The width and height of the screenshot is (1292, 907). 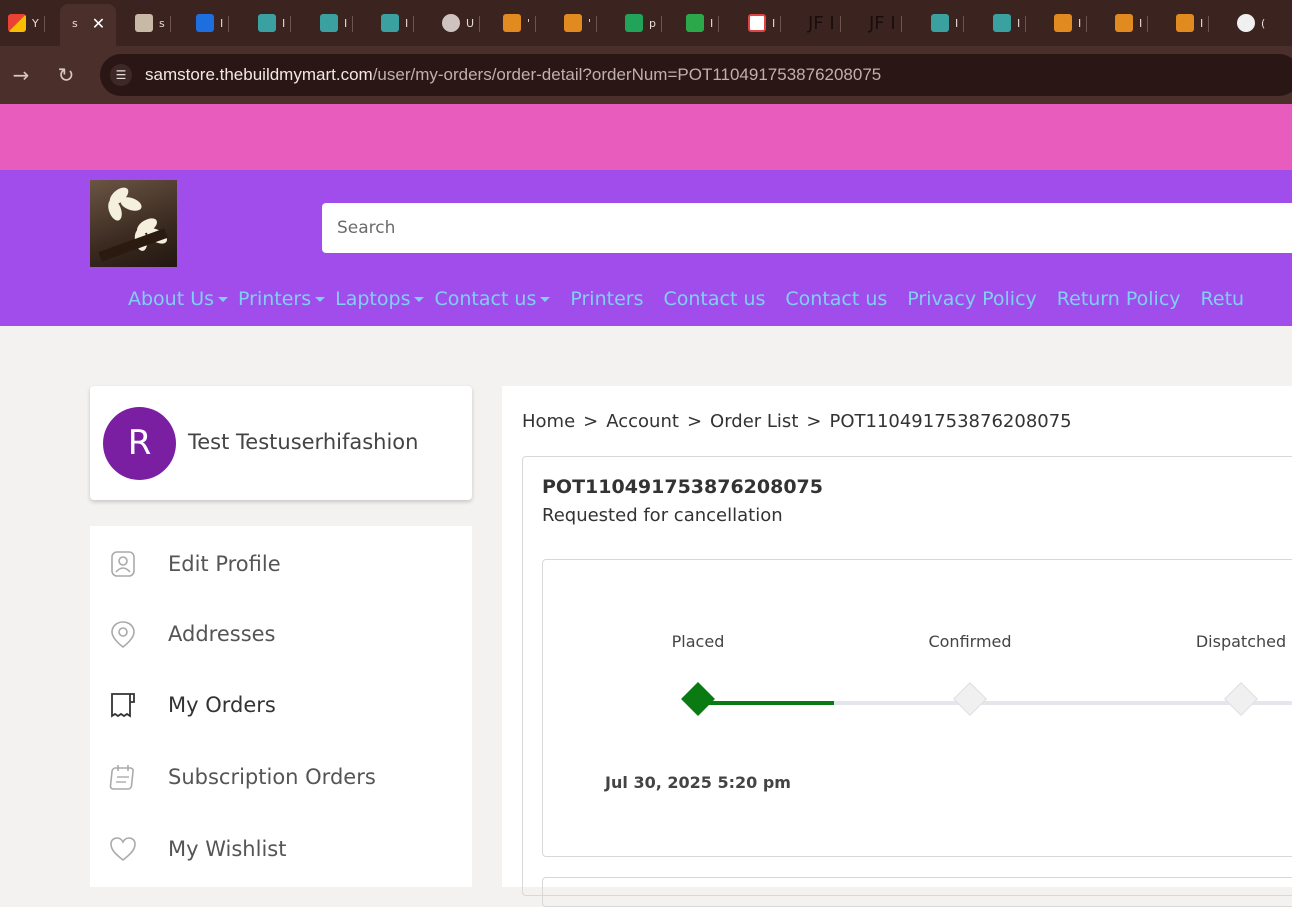 I want to click on step-marker-confirmed, so click(x=970, y=699).